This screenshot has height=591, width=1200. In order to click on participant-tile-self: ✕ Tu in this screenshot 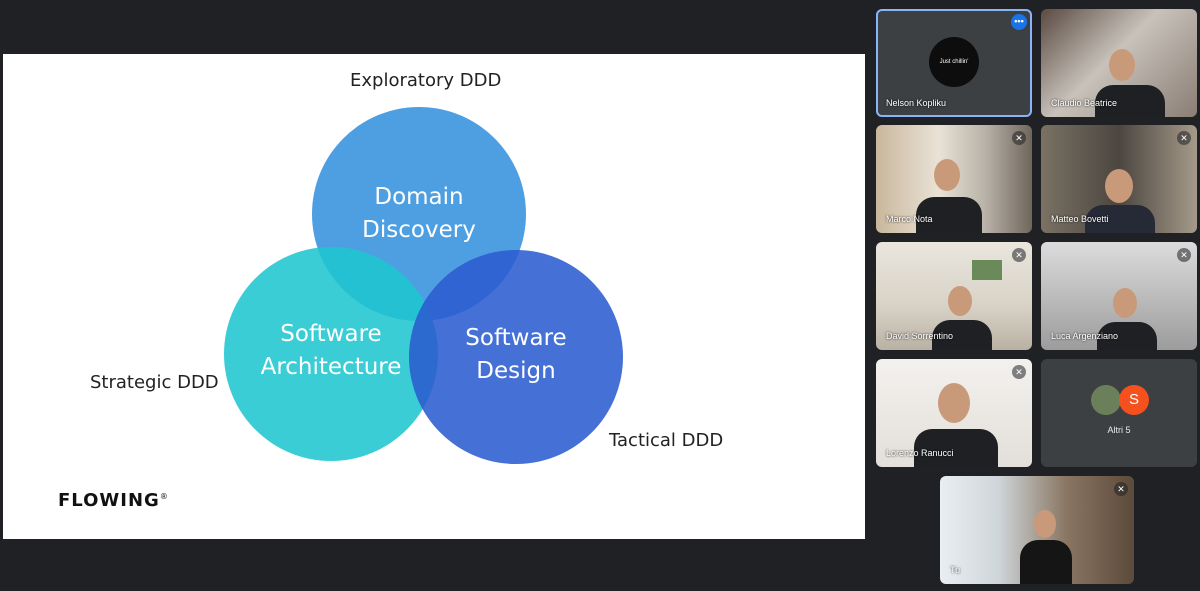, I will do `click(1037, 530)`.